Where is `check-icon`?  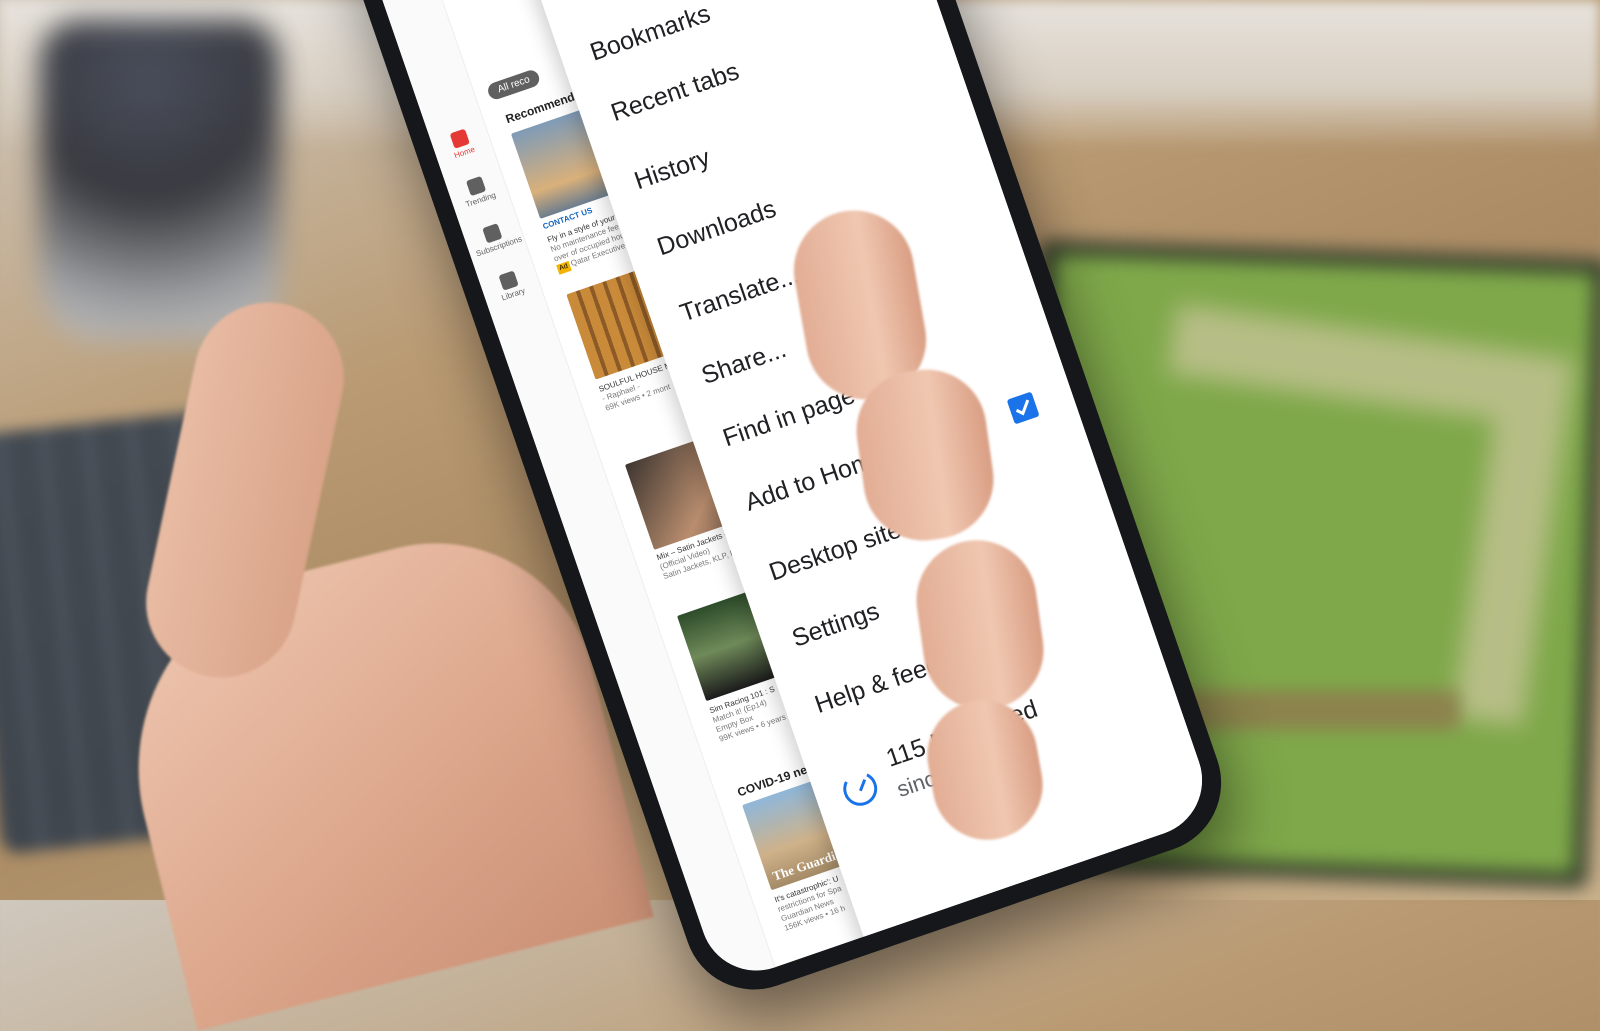 check-icon is located at coordinates (1022, 407).